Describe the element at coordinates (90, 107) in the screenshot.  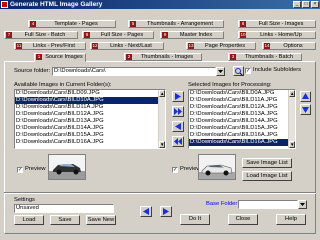
I see `available-image-item: D:\Downloads\Cars\BILD11A.JPG` at that location.